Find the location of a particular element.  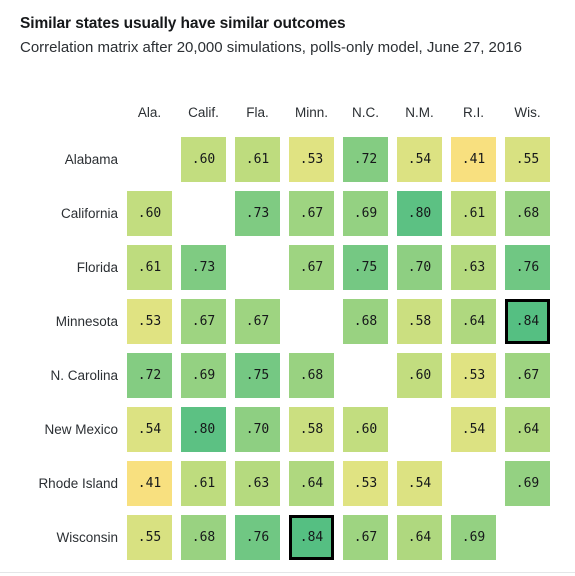

row-label: Wisconsin is located at coordinates (87, 537).